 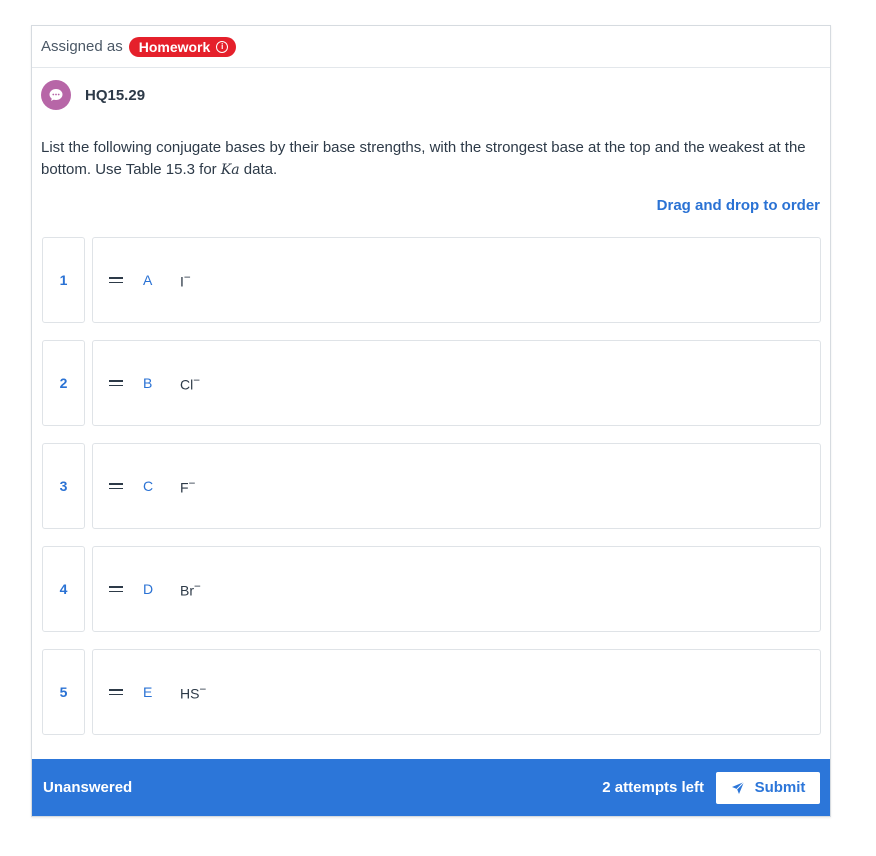 What do you see at coordinates (148, 280) in the screenshot?
I see `item-letter: A` at bounding box center [148, 280].